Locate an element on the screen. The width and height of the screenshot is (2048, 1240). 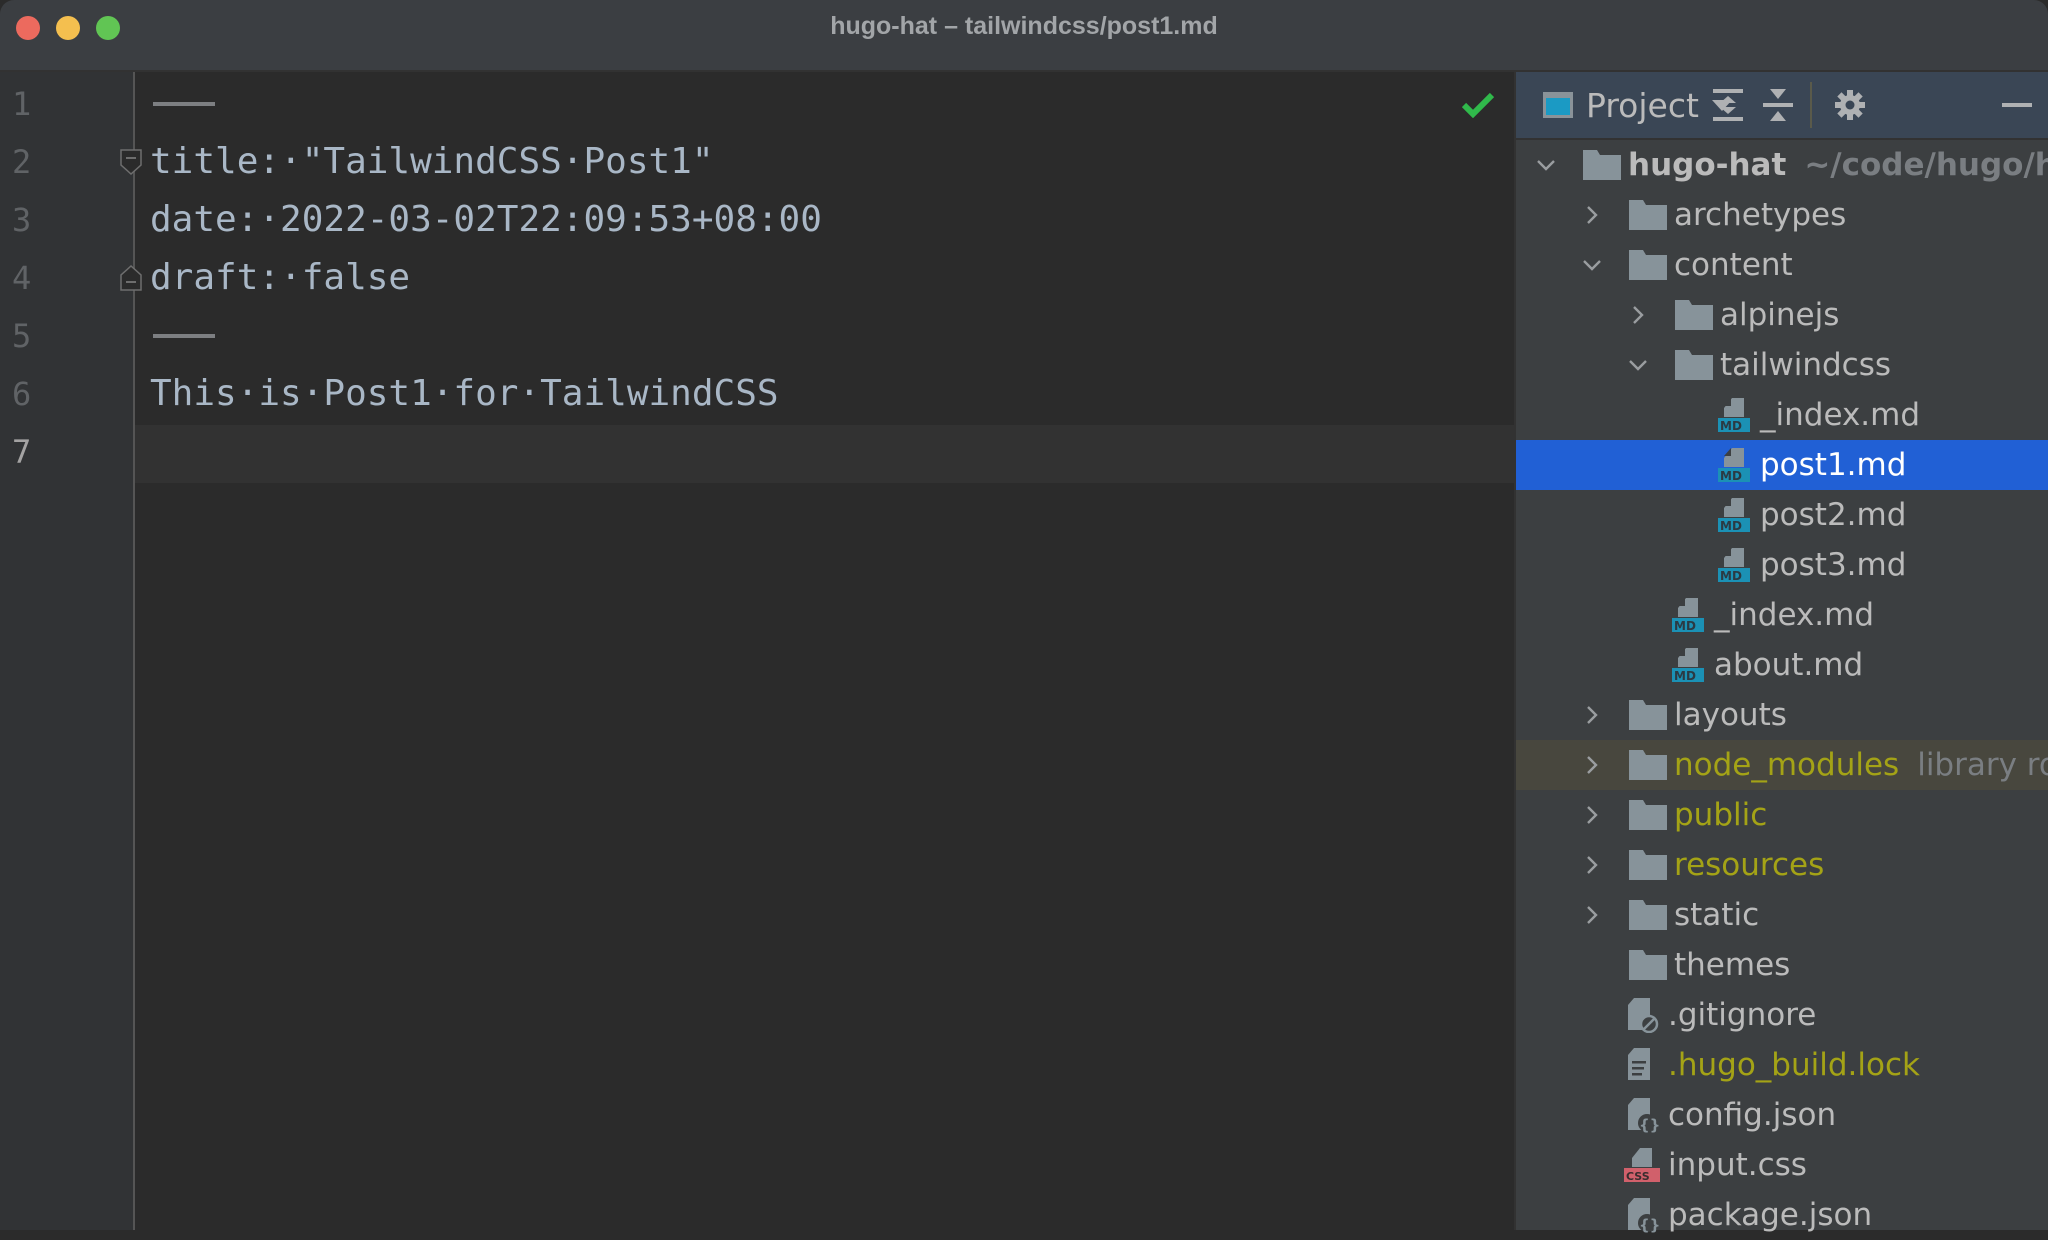
tree-file-row: CSS input.css is located at coordinates (1782, 1165).